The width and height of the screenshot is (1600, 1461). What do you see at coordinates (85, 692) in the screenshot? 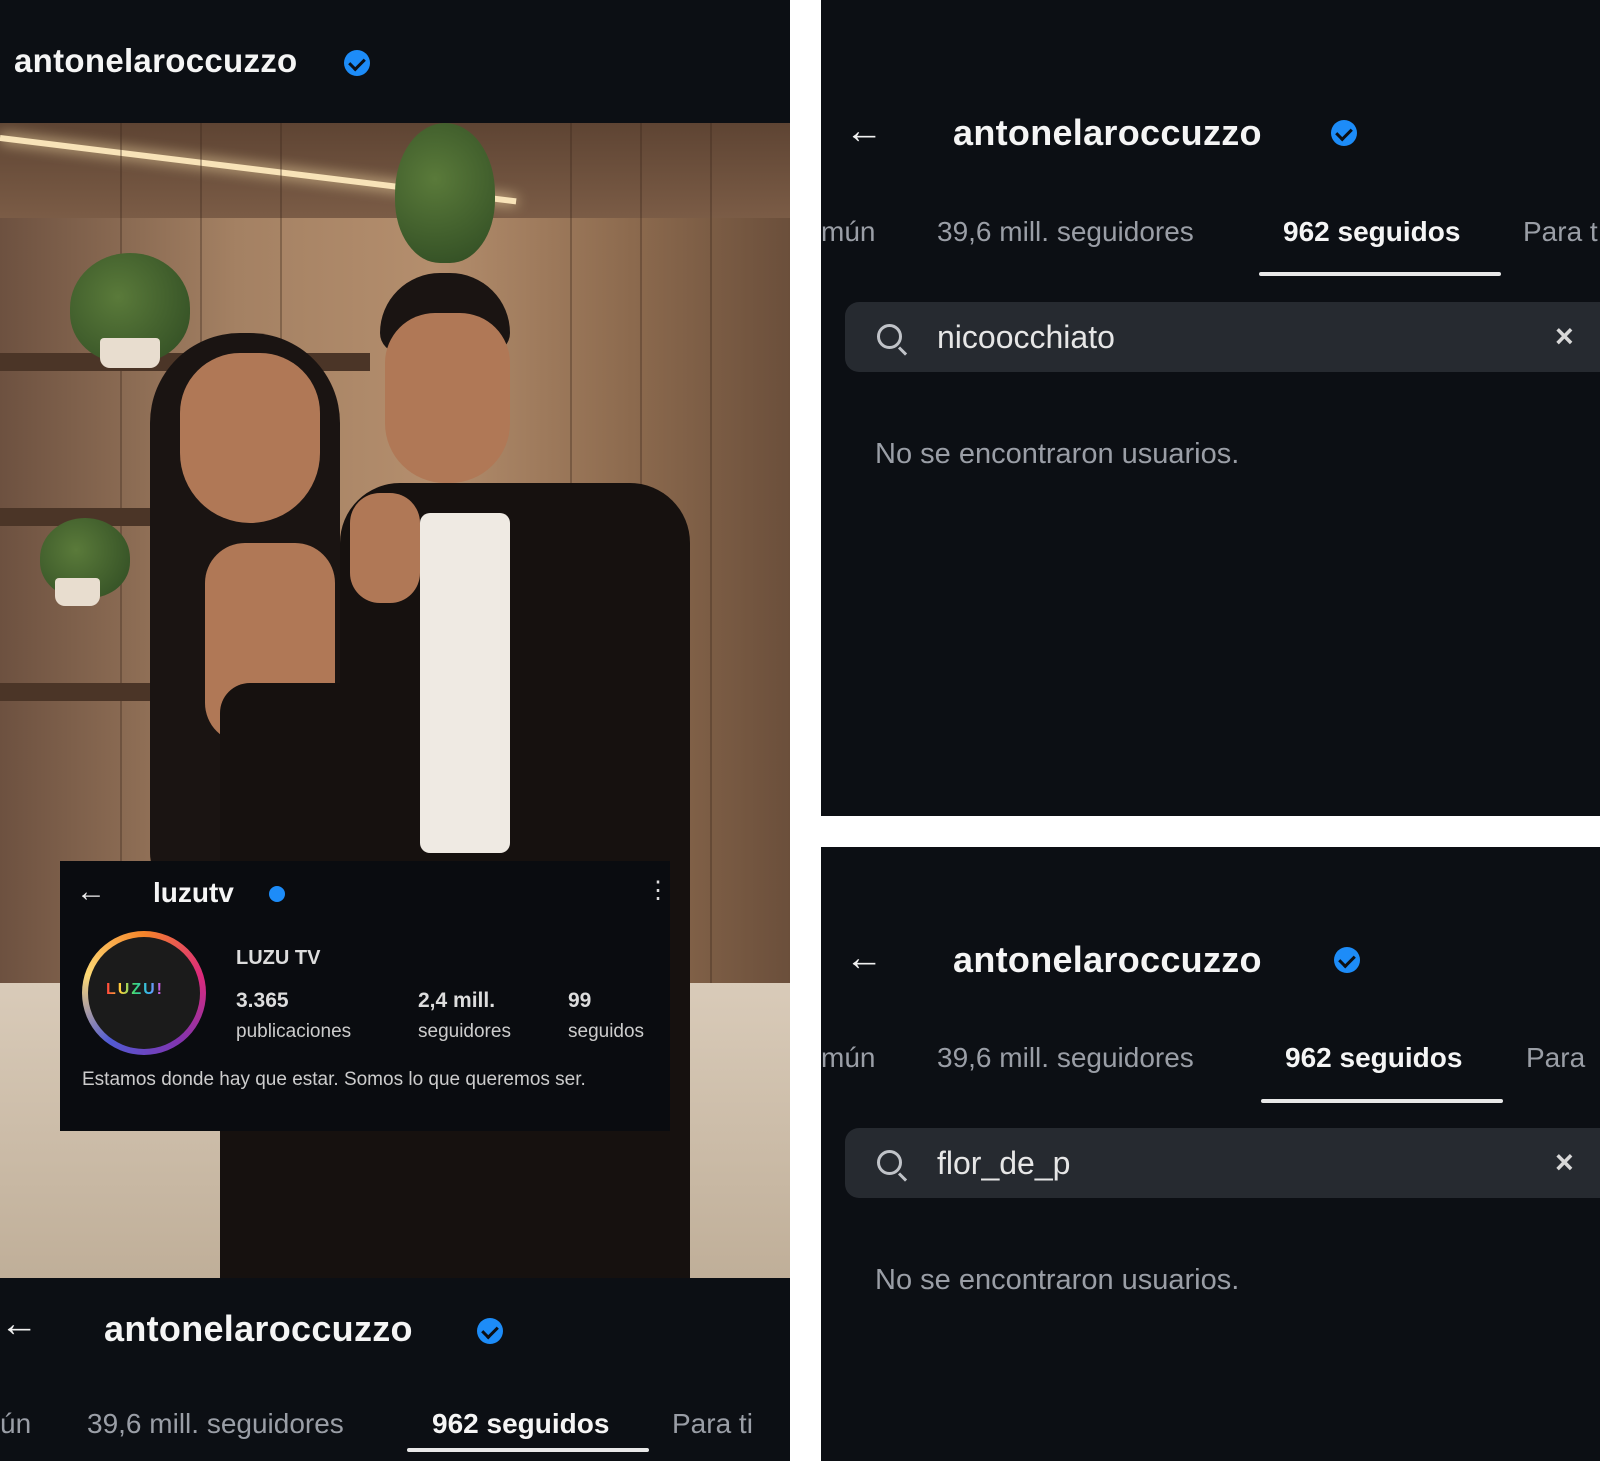
I see `photo-shelf` at bounding box center [85, 692].